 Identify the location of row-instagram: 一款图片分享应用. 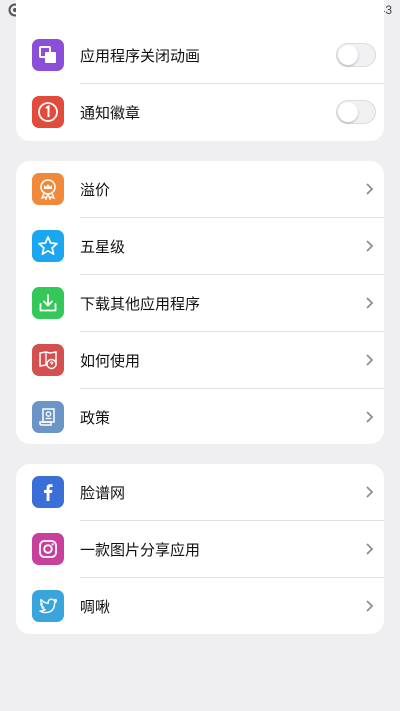
(200, 549).